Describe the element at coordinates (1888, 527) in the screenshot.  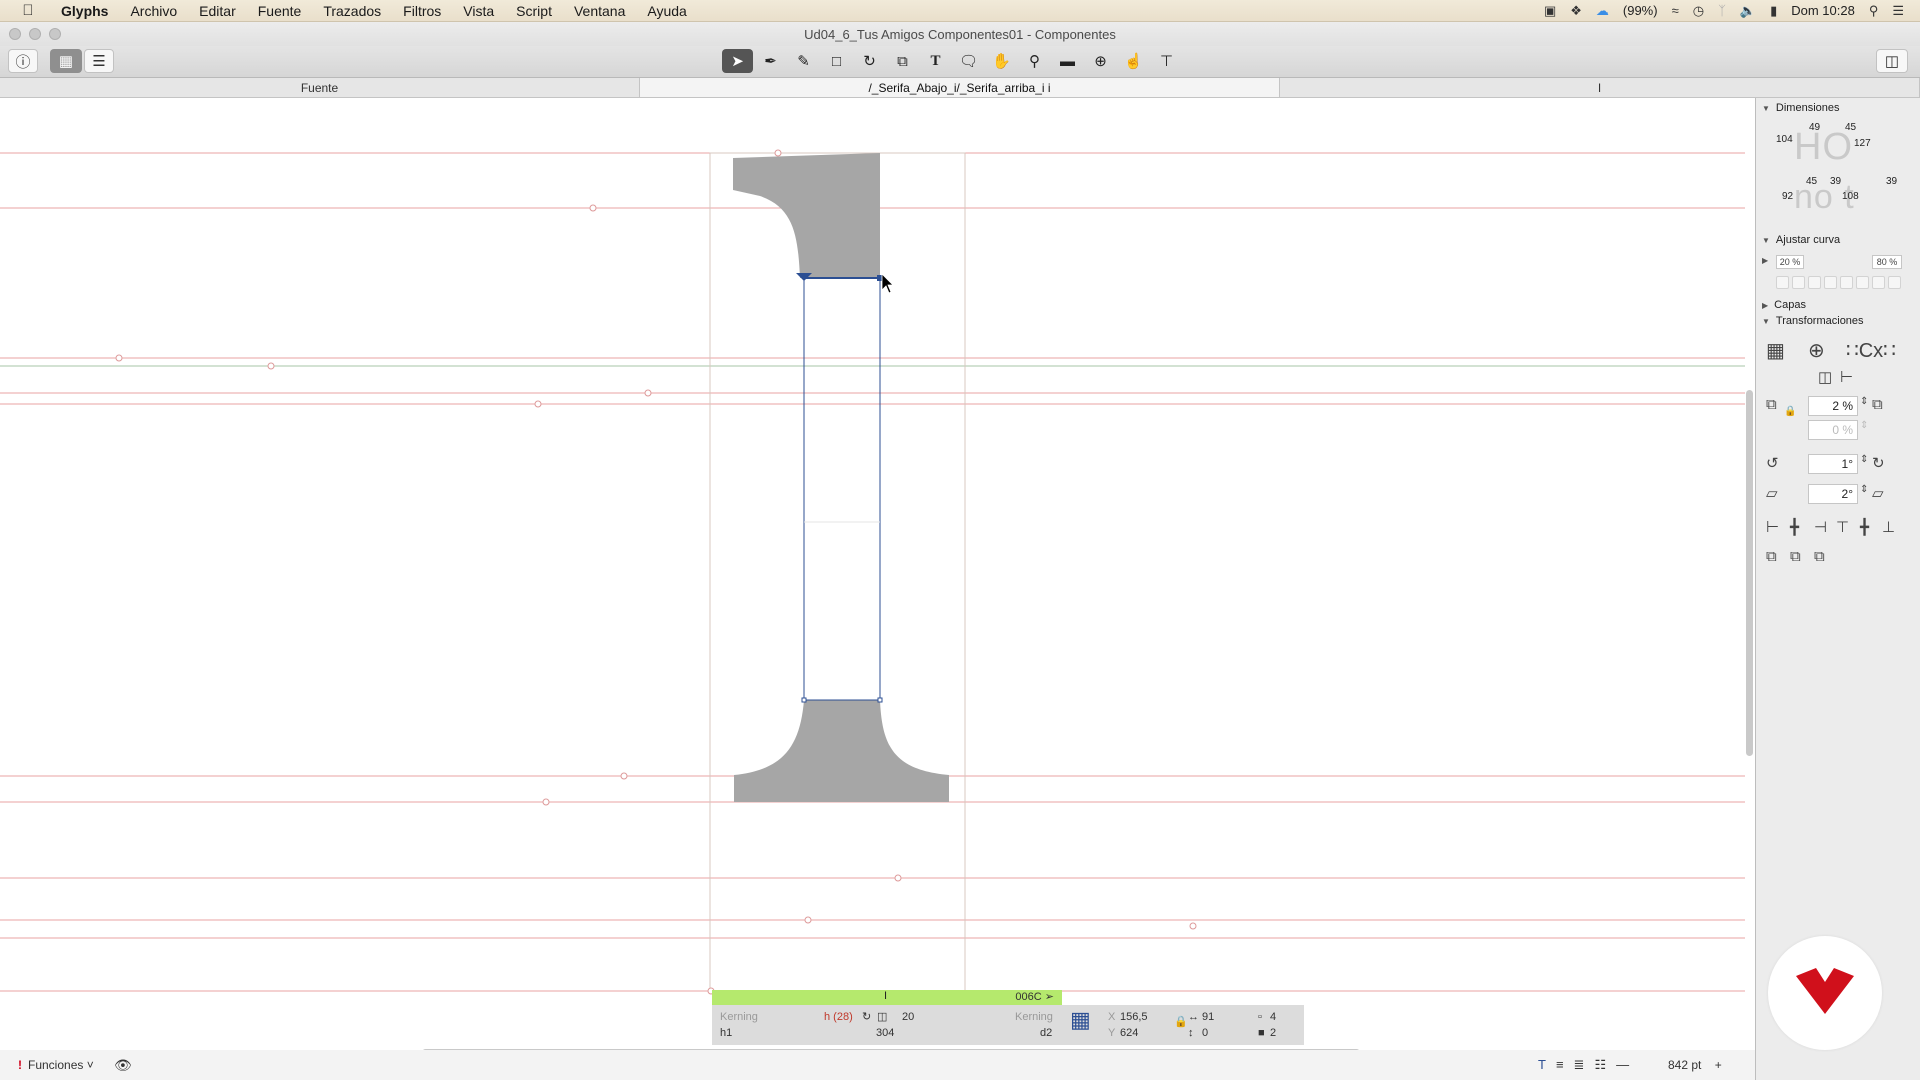
I see `align-bottom-icon: ⊥` at that location.